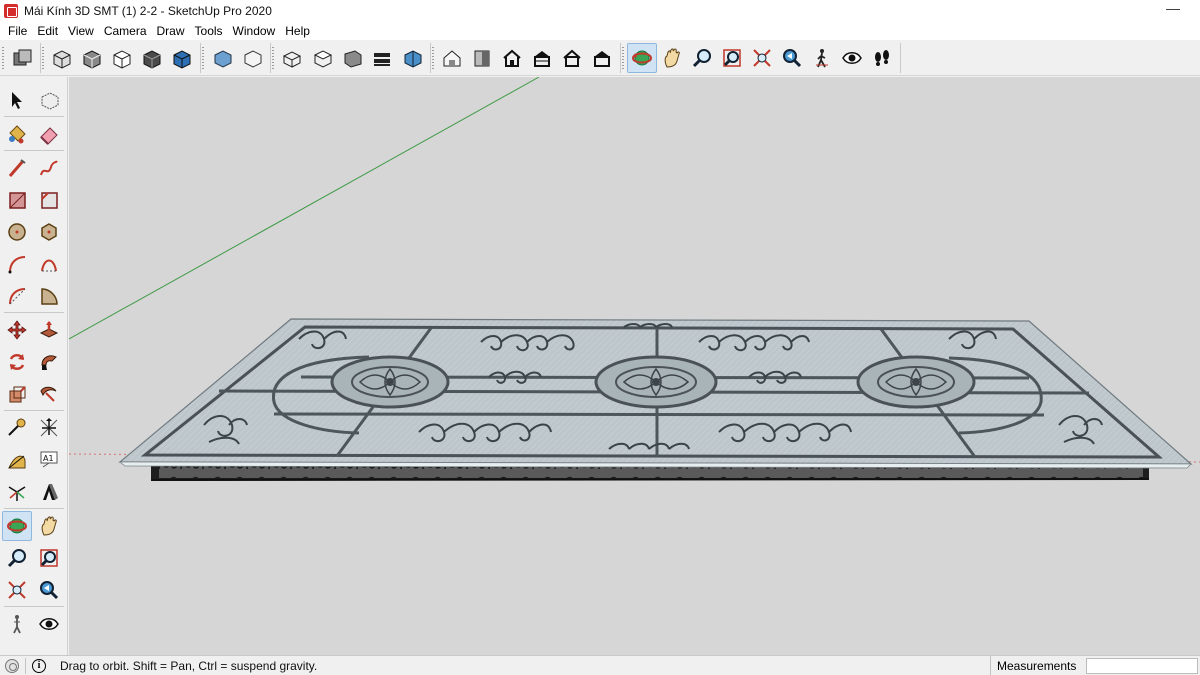  I want to click on push-pull-tool-button, so click(49, 330).